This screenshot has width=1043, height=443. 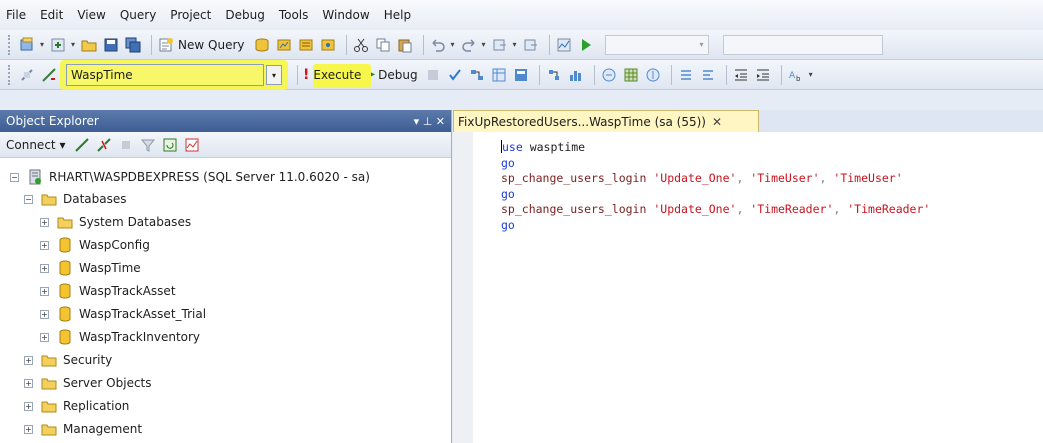 What do you see at coordinates (405, 45) in the screenshot?
I see `paste-icon` at bounding box center [405, 45].